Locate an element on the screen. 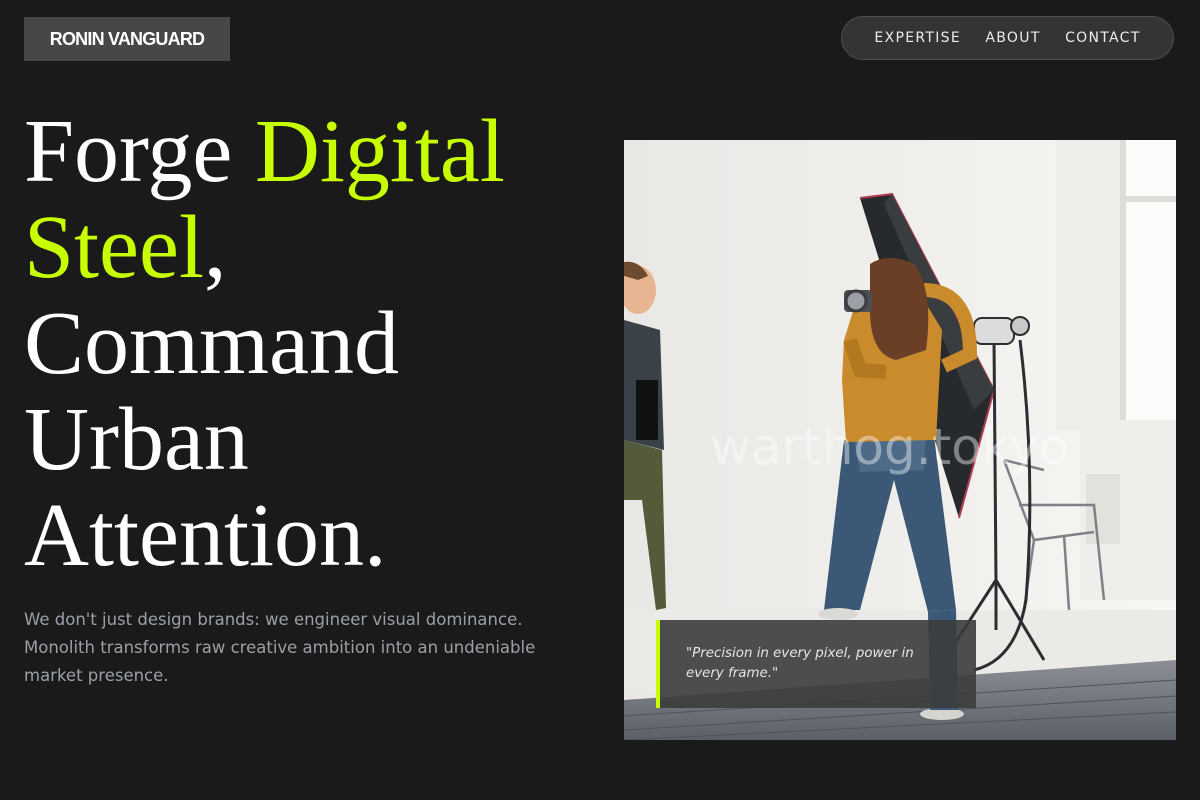  brand-name: RONIN VANGUARD is located at coordinates (127, 38).